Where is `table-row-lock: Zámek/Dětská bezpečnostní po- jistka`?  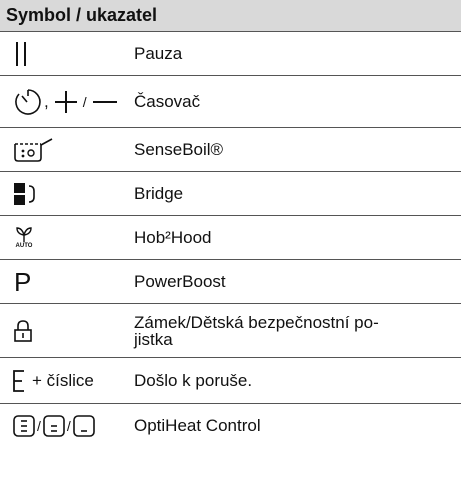
table-row-lock: Zámek/Dětská bezpečnostní po- jistka is located at coordinates (230, 331).